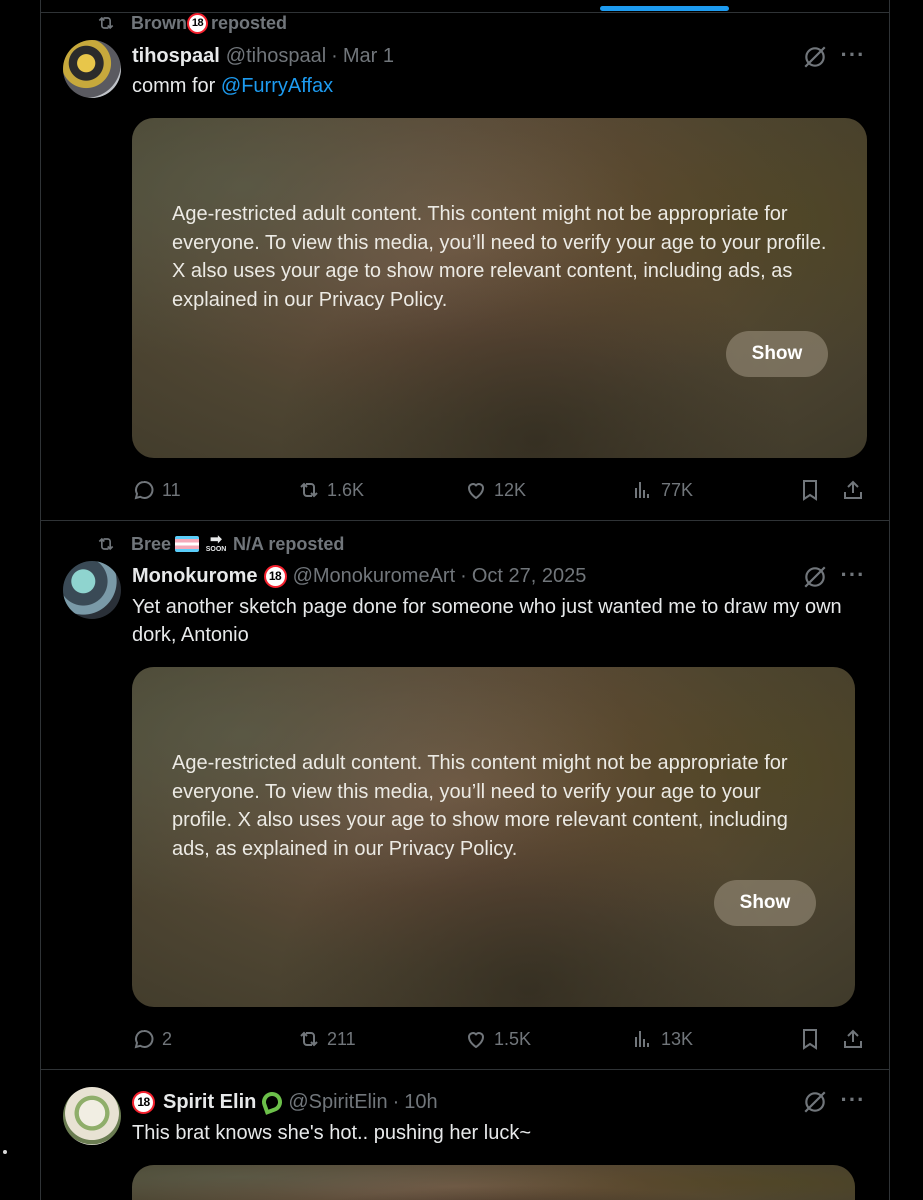  I want to click on like-button: 12K, so click(495, 490).